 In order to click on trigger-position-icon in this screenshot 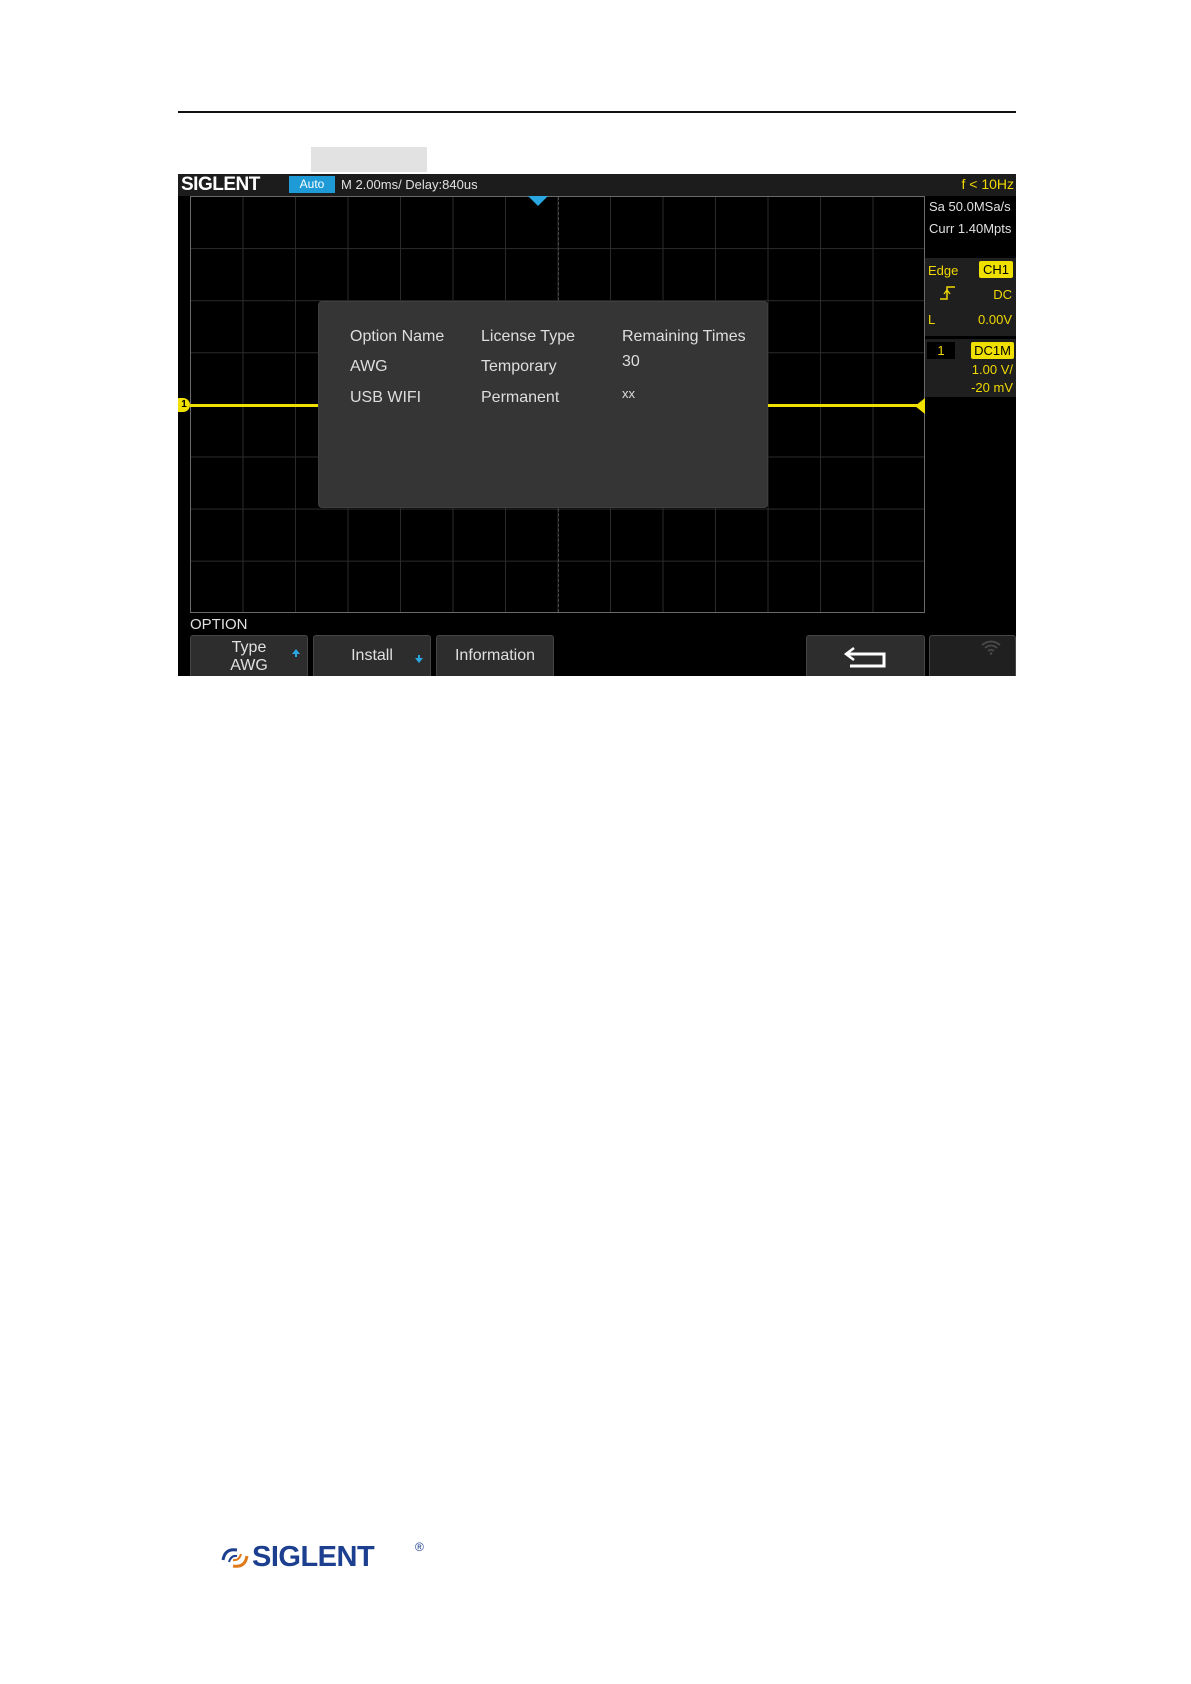, I will do `click(538, 201)`.